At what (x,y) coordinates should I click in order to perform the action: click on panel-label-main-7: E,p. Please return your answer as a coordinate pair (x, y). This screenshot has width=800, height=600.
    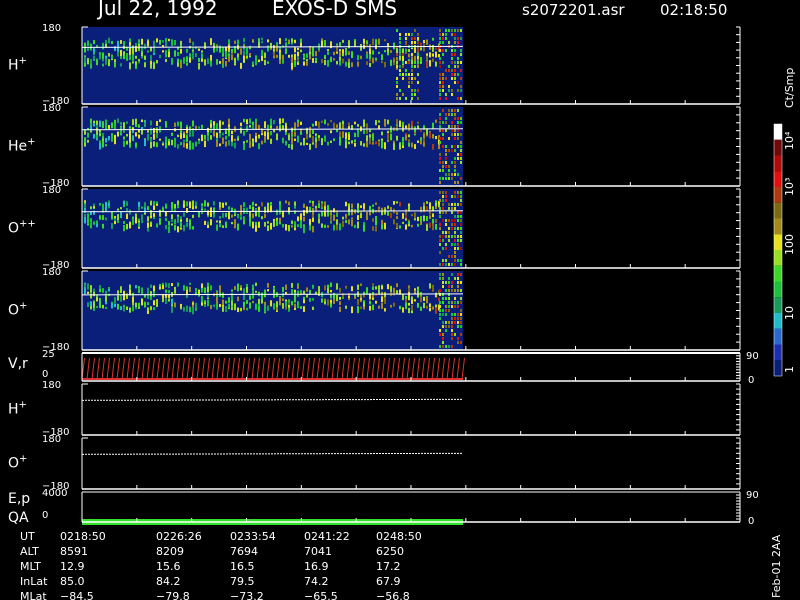
    Looking at the image, I should click on (19, 499).